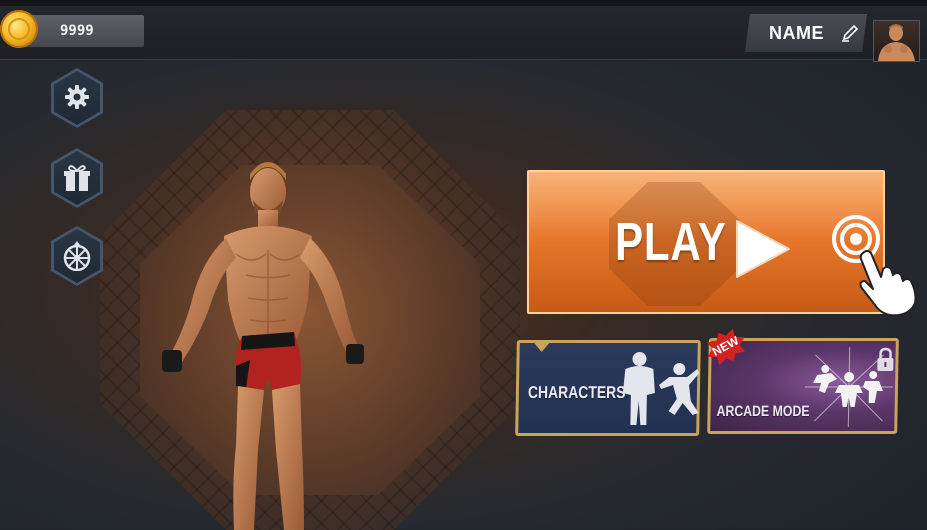 The width and height of the screenshot is (927, 530). I want to click on player-avatar, so click(896, 41).